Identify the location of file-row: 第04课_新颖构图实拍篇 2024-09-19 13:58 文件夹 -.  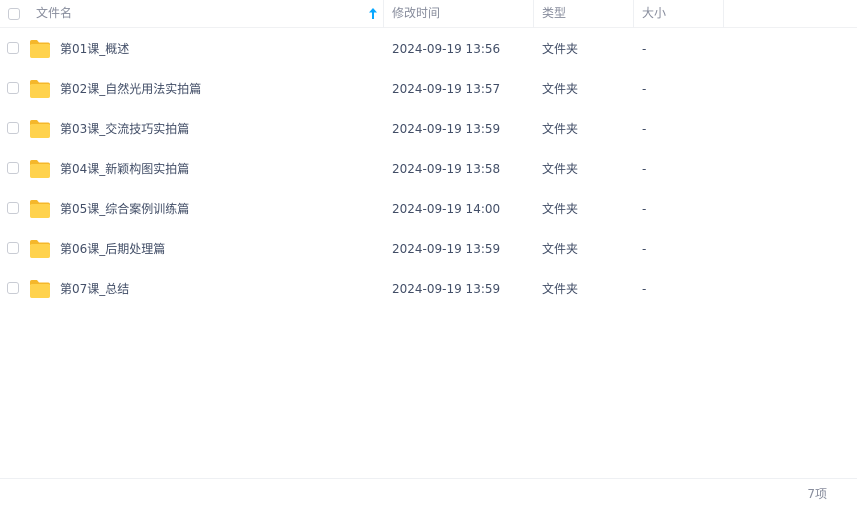
(428, 169).